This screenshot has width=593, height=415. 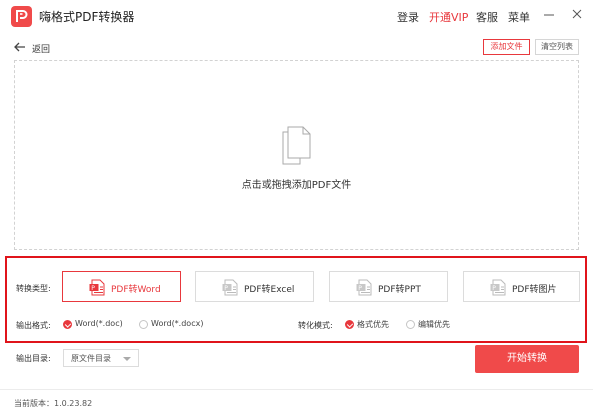 I want to click on pdf-logo-icon, so click(x=22, y=16).